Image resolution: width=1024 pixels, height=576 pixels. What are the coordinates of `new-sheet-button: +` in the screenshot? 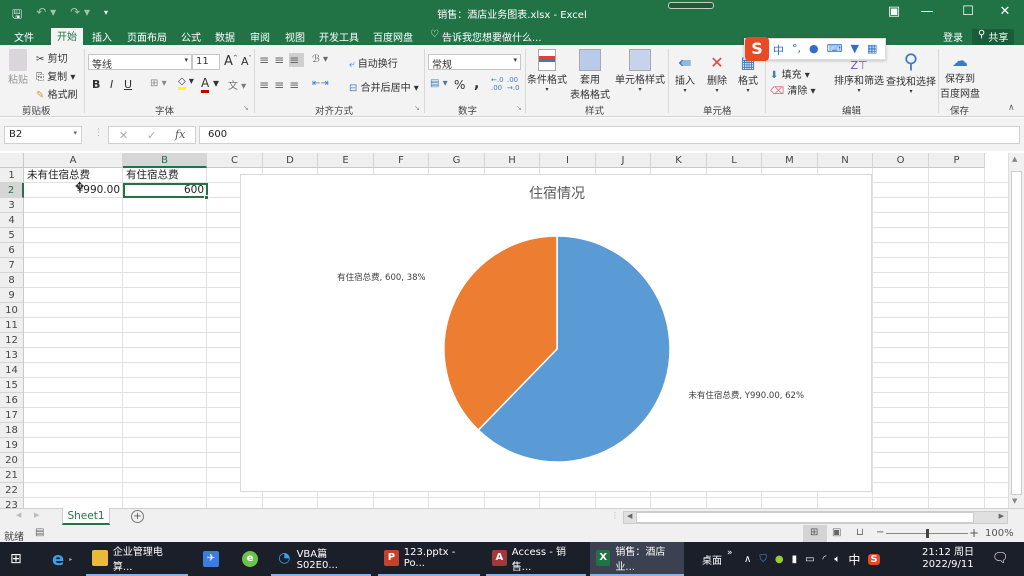 It's located at (137, 516).